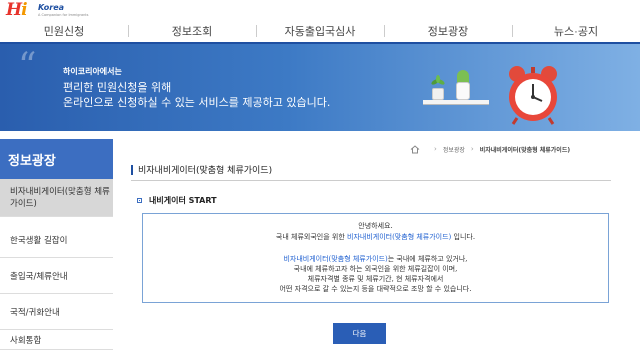  I want to click on title-divider, so click(371, 180).